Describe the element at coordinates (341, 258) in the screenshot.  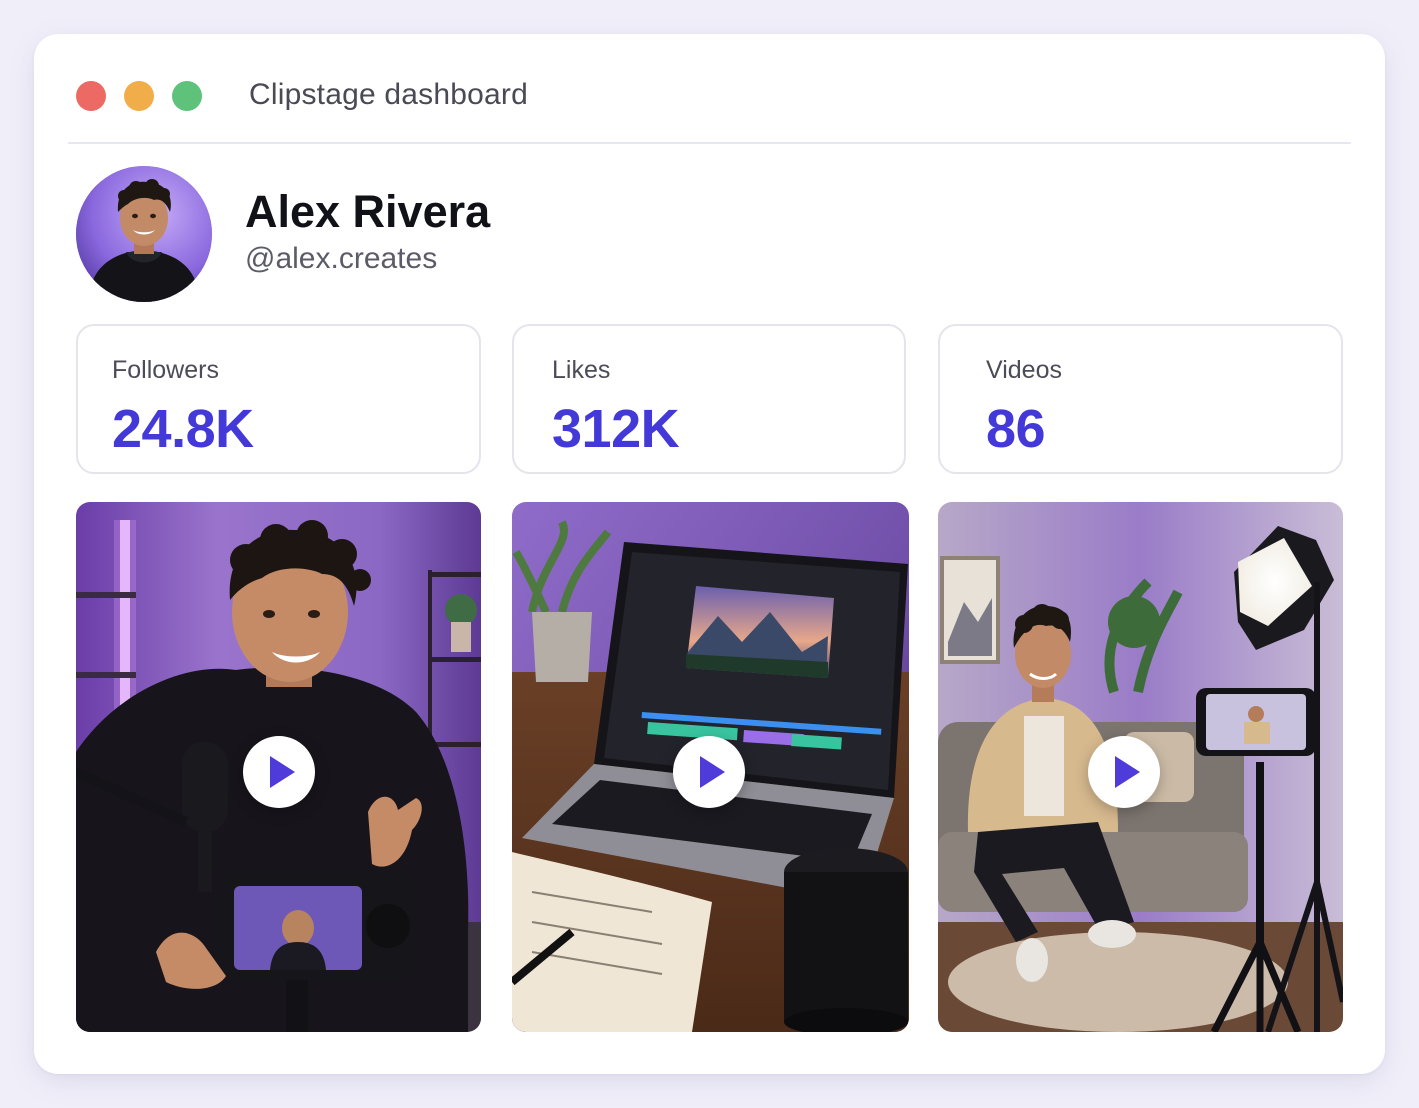
I see `profile-handle: @alex.creates` at that location.